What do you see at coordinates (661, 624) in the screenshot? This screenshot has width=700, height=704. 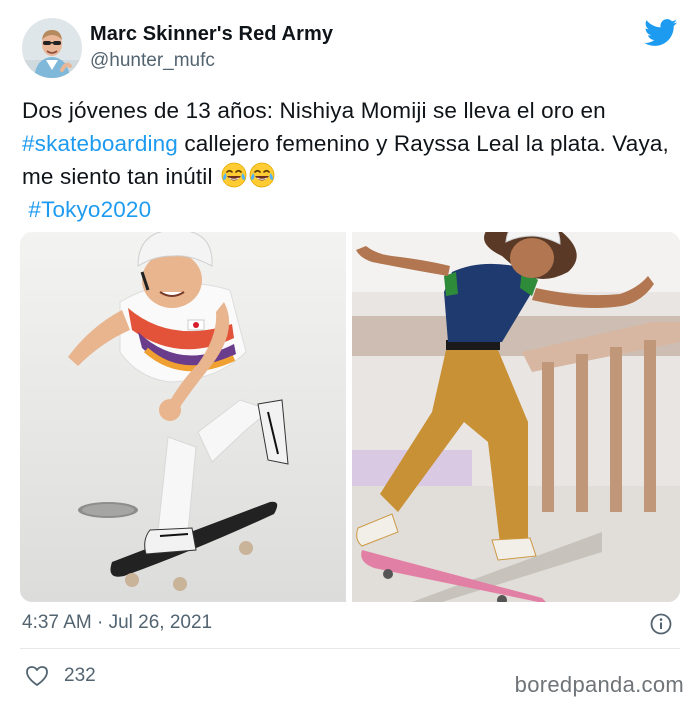 I see `info-icon` at bounding box center [661, 624].